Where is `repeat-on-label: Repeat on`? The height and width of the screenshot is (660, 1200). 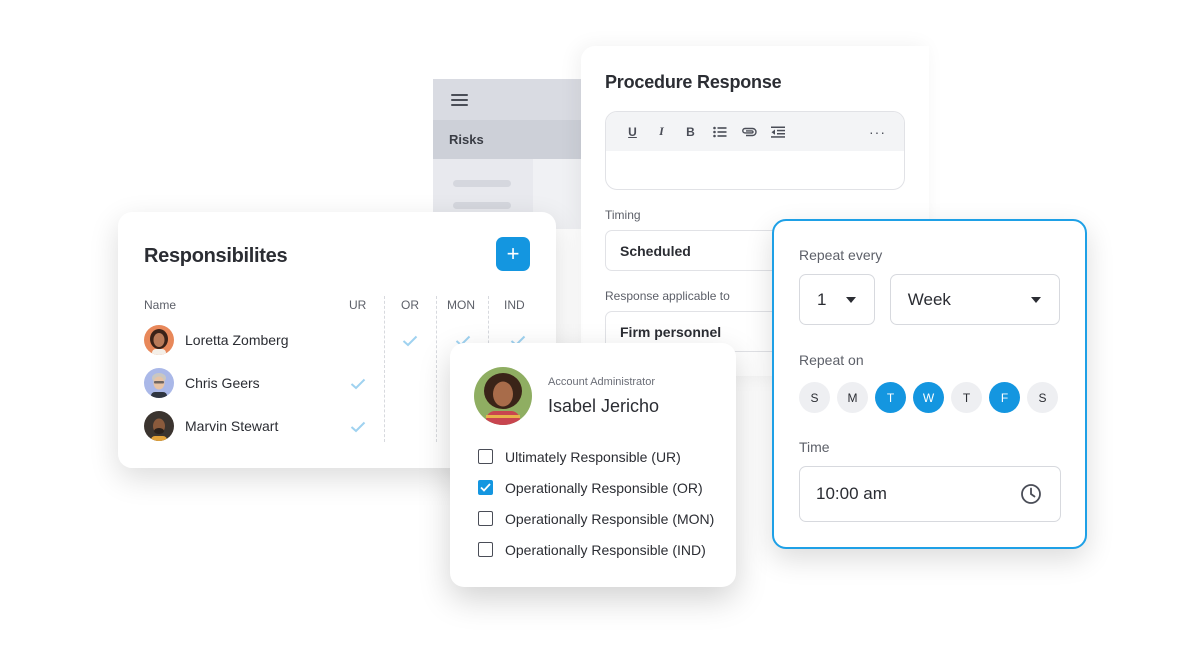 repeat-on-label: Repeat on is located at coordinates (831, 360).